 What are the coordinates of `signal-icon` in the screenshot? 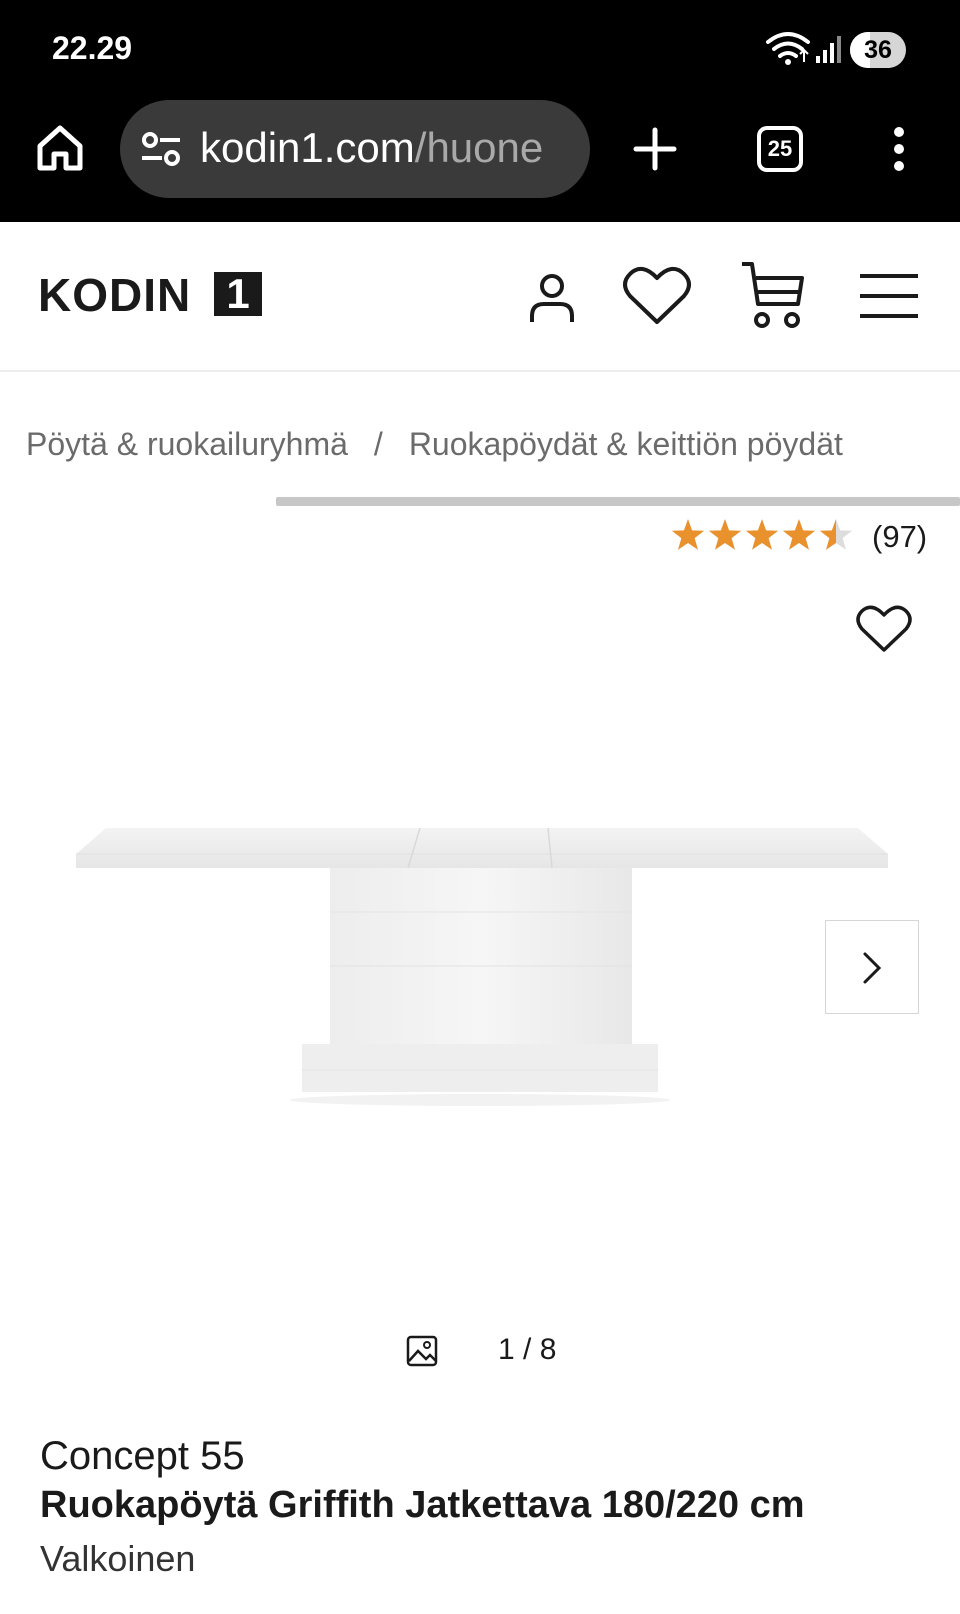 It's located at (828, 49).